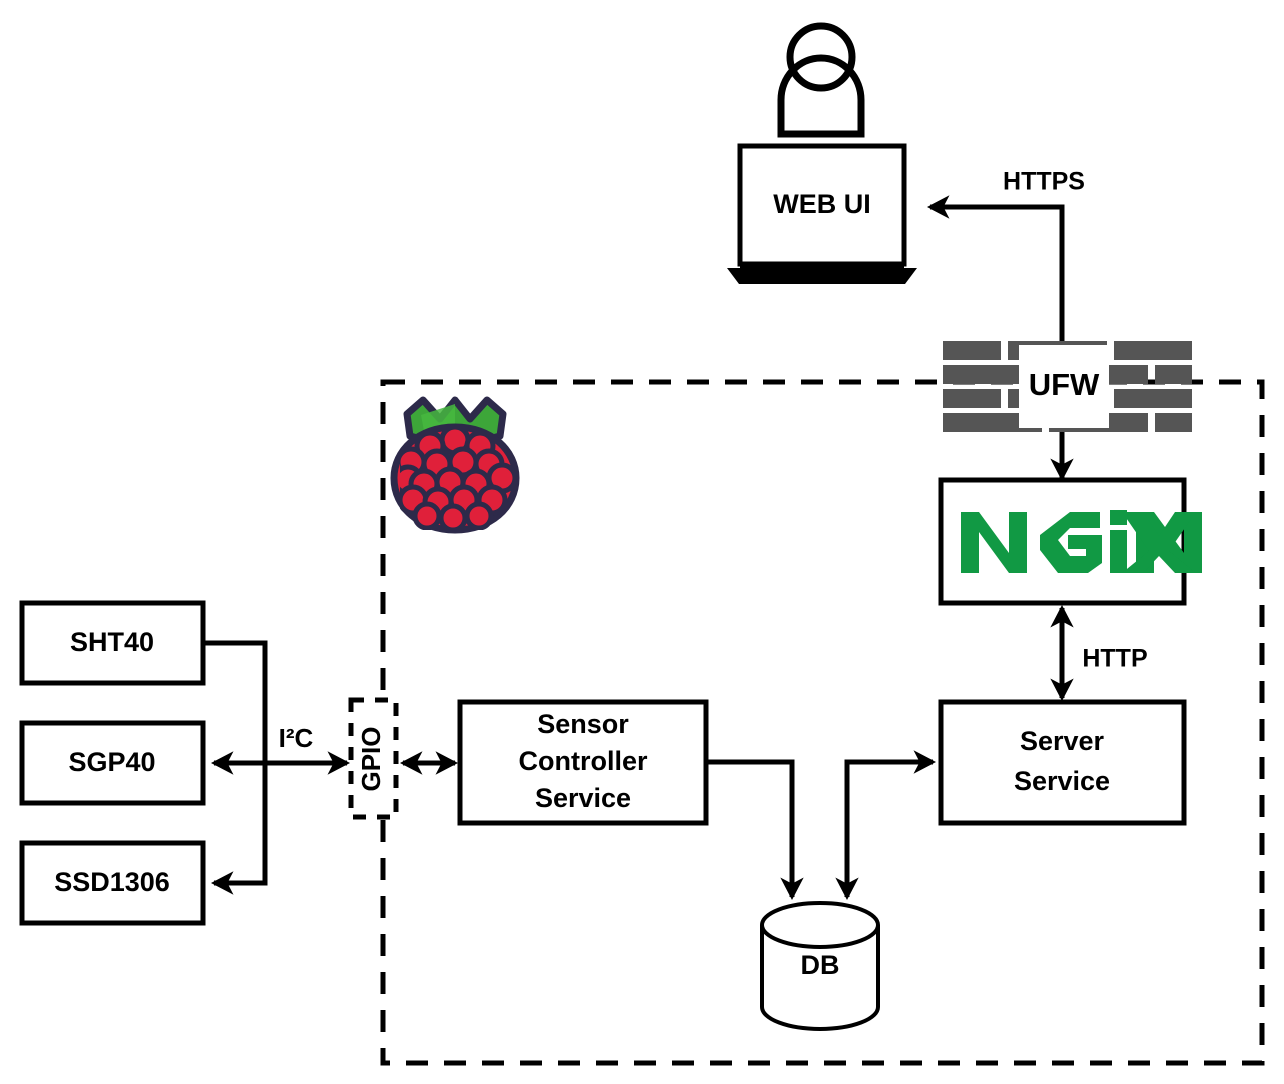 This screenshot has height=1084, width=1284. I want to click on server-service-label-line2: Service, so click(1062, 781).